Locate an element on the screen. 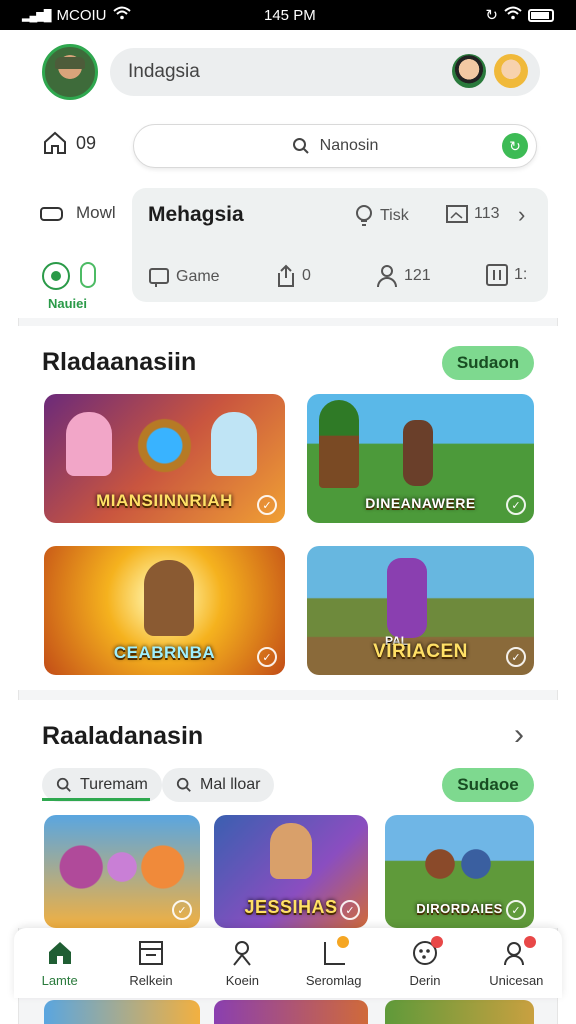  game-card-5: ✓ is located at coordinates (122, 871).